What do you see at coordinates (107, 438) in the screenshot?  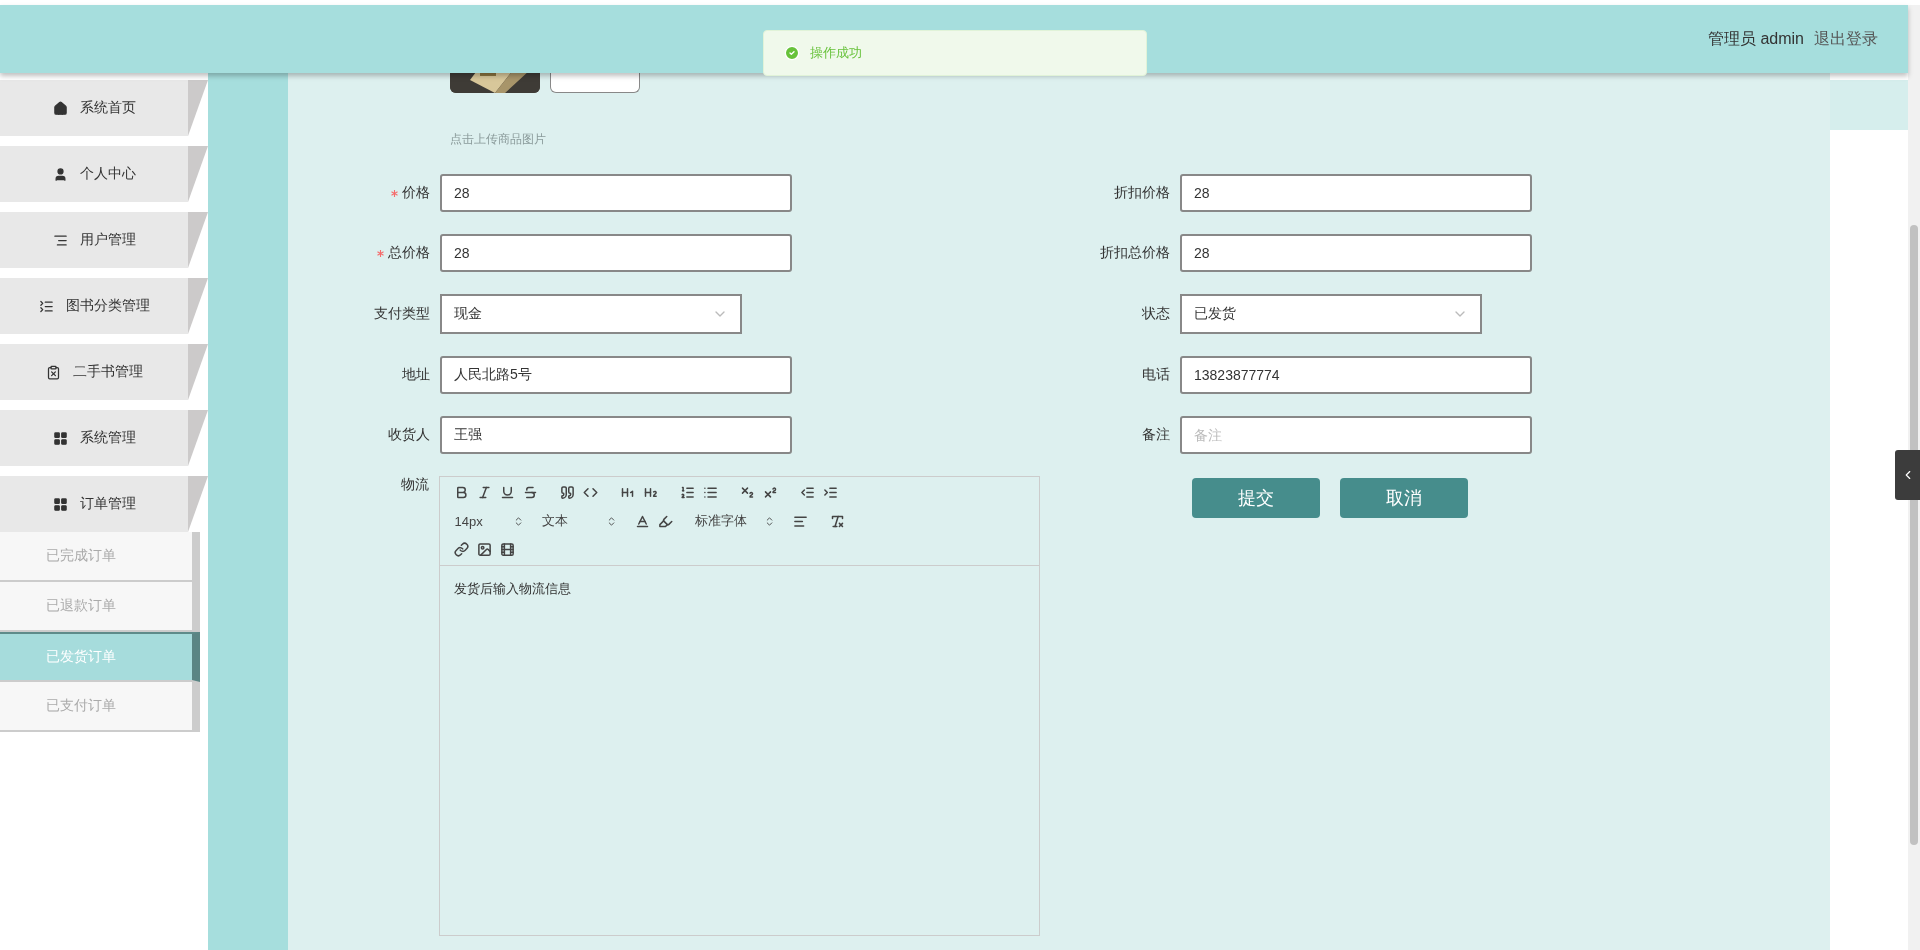 I see `menu-label: 系统管理` at bounding box center [107, 438].